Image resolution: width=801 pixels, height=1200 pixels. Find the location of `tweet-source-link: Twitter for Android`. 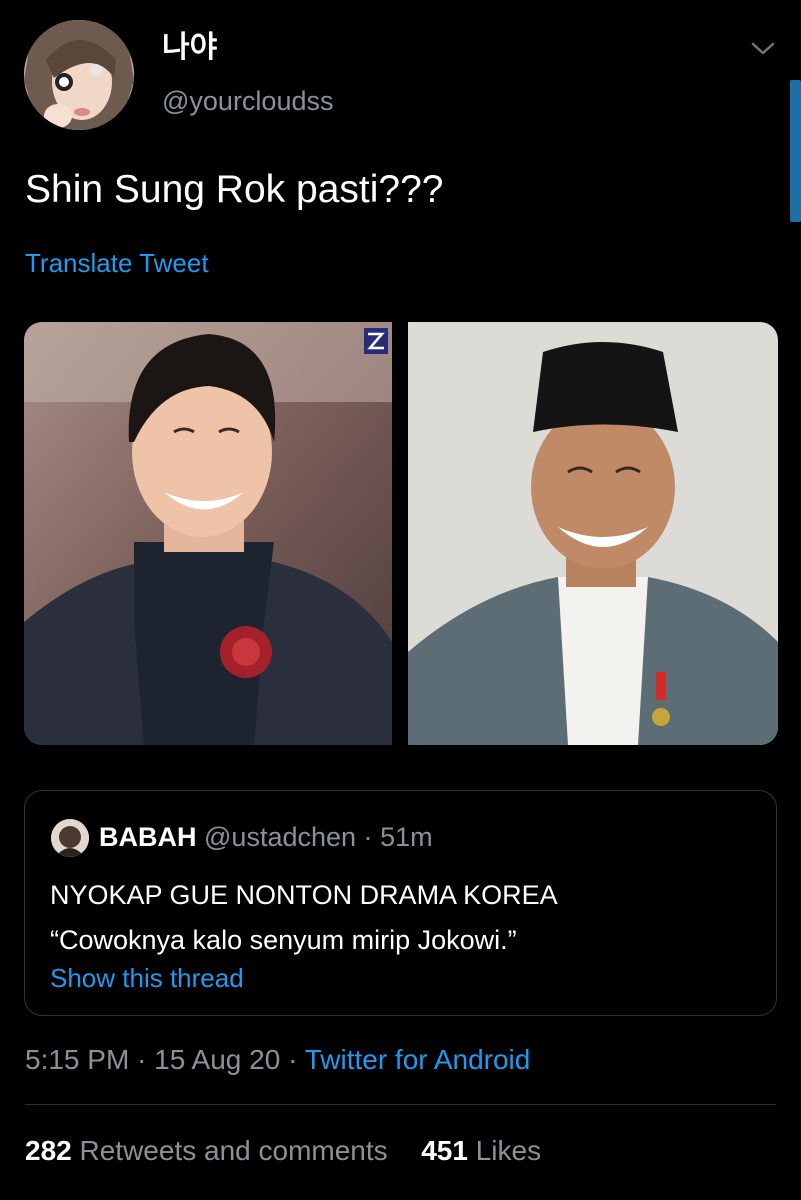

tweet-source-link: Twitter for Android is located at coordinates (418, 1059).